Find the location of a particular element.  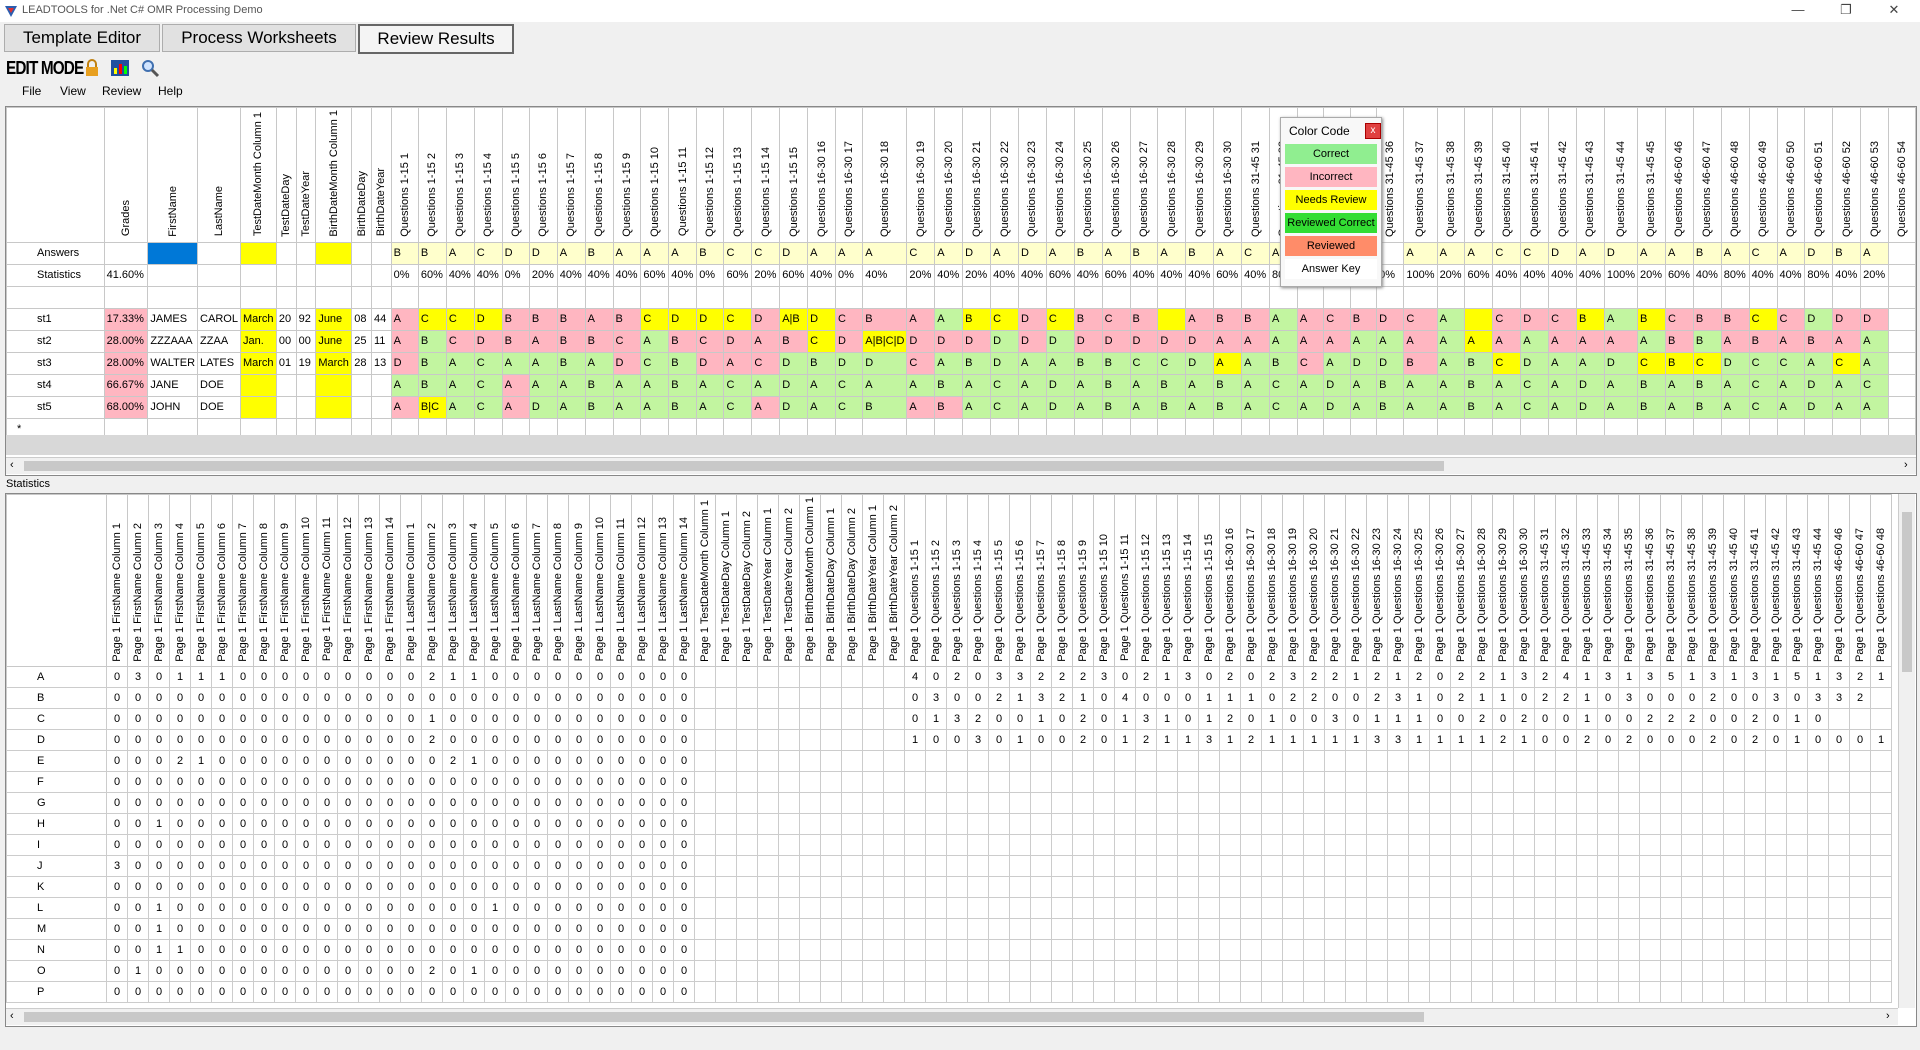

close-icon: x is located at coordinates (1373, 131).